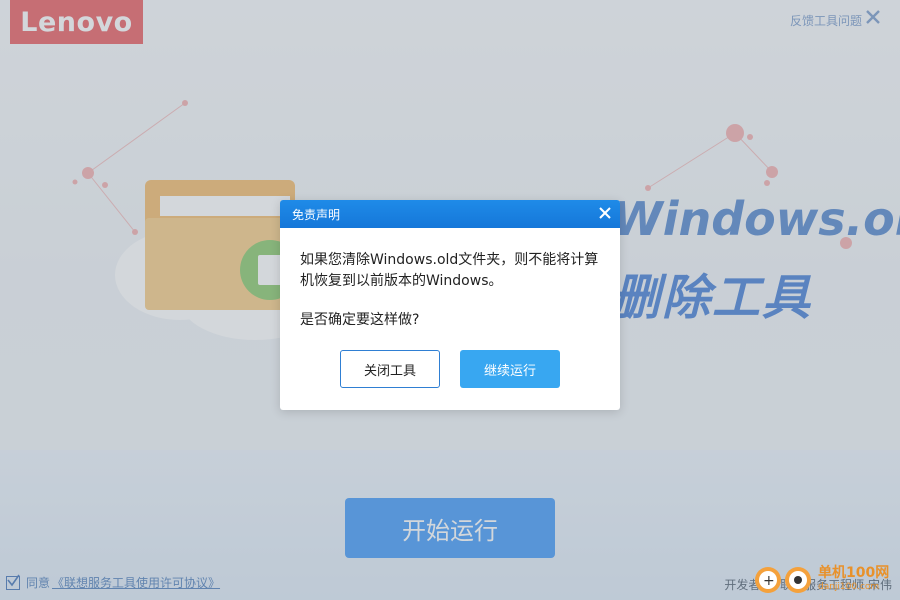 Image resolution: width=900 pixels, height=600 pixels. I want to click on dialog-header: 免责声明, so click(450, 214).